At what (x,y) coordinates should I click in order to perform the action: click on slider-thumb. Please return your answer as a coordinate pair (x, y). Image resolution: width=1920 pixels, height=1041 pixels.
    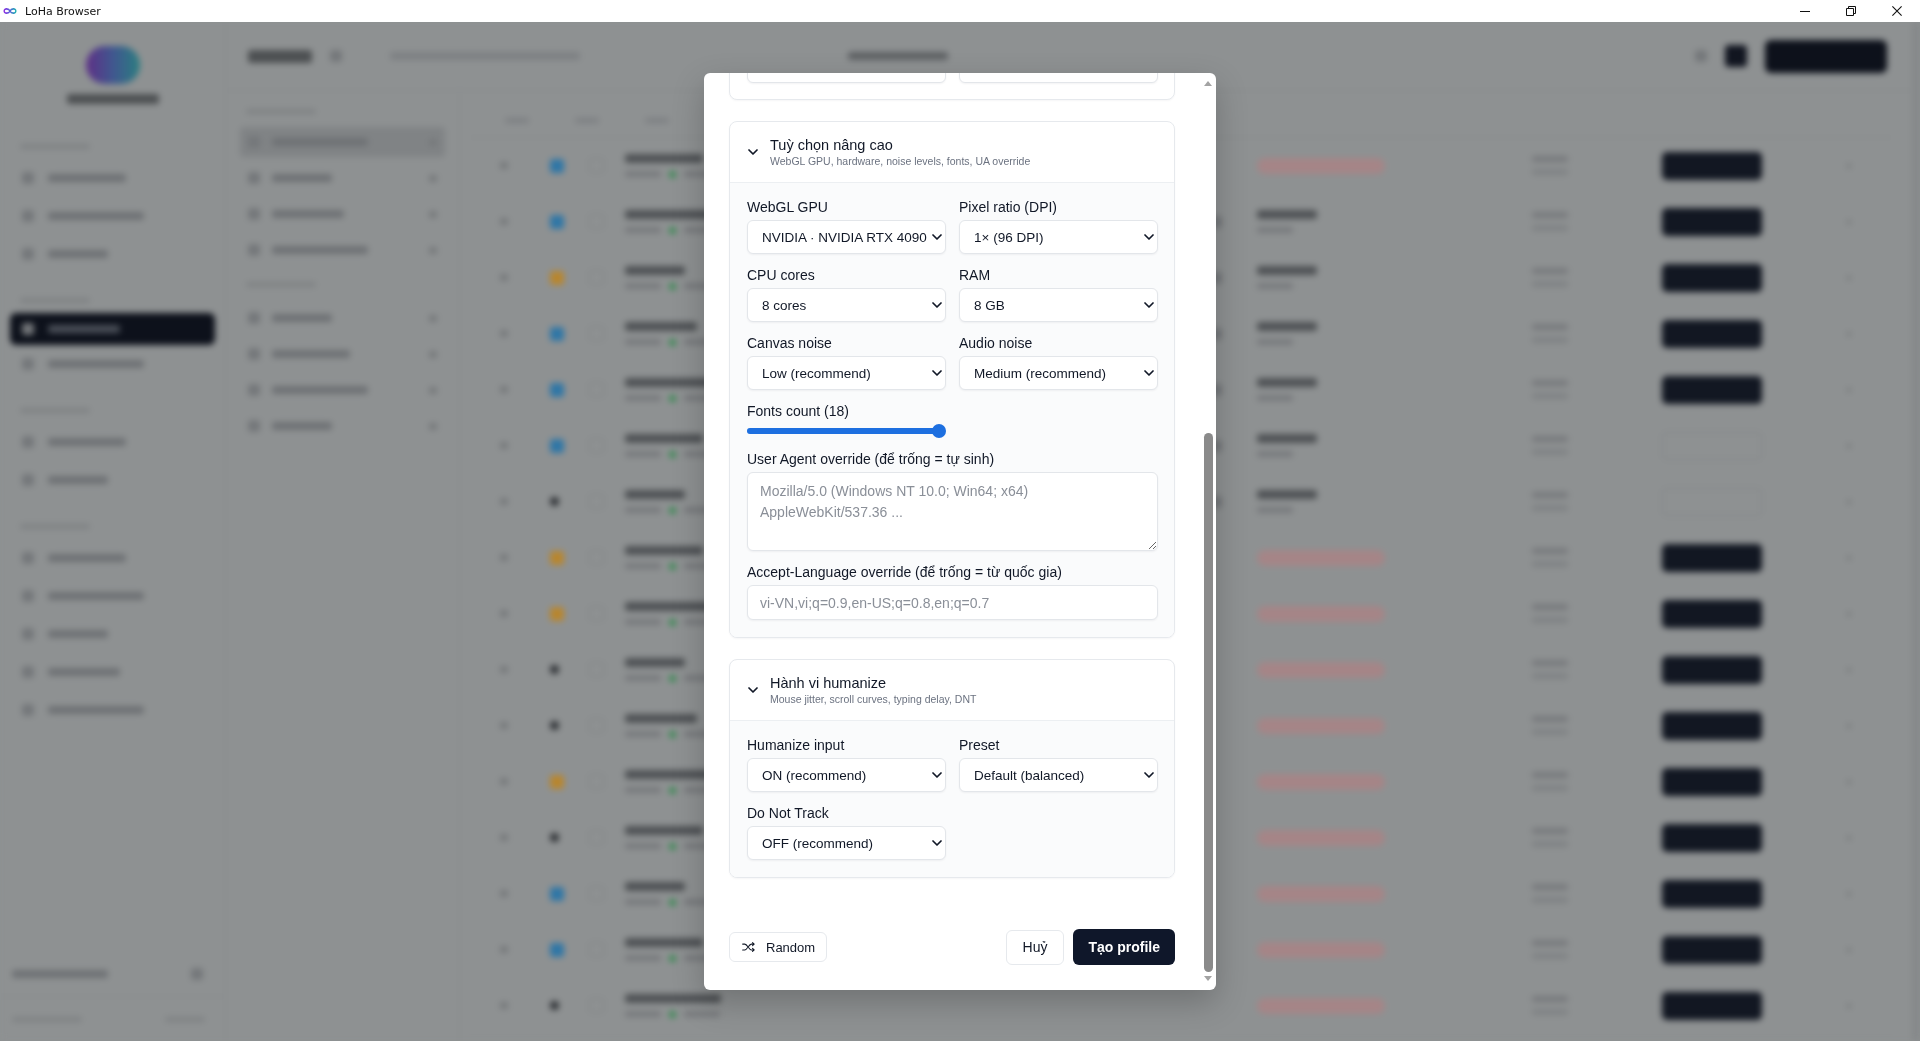
    Looking at the image, I should click on (939, 431).